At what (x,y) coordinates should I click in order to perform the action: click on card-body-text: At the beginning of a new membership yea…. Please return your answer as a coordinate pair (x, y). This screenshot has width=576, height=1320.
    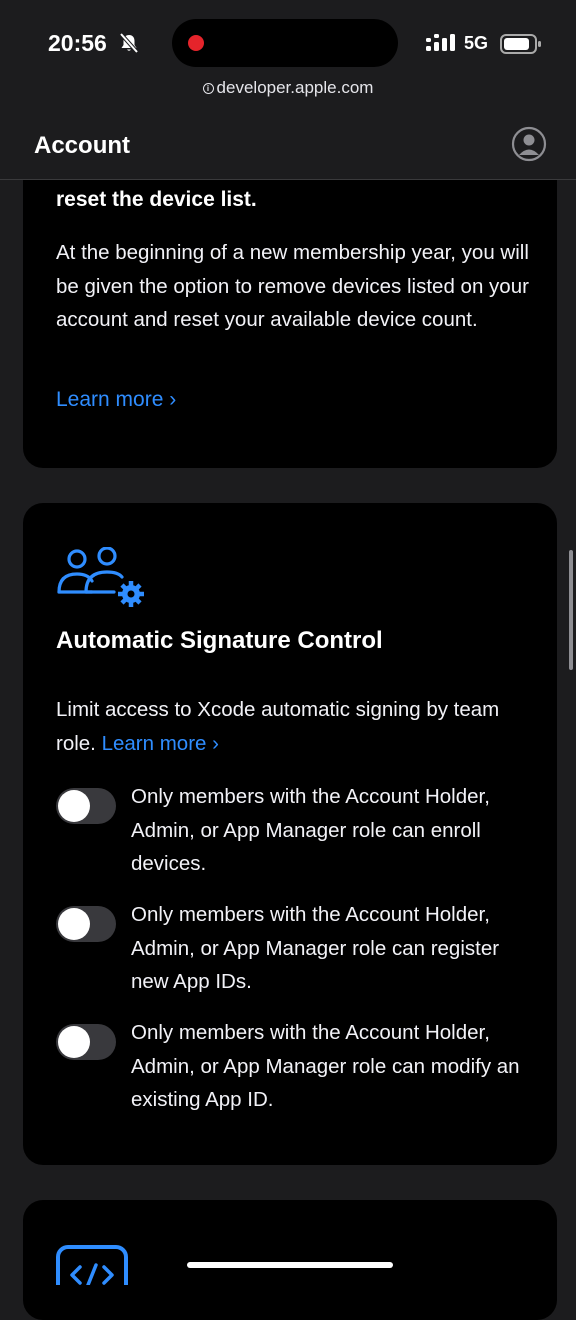
    Looking at the image, I should click on (292, 286).